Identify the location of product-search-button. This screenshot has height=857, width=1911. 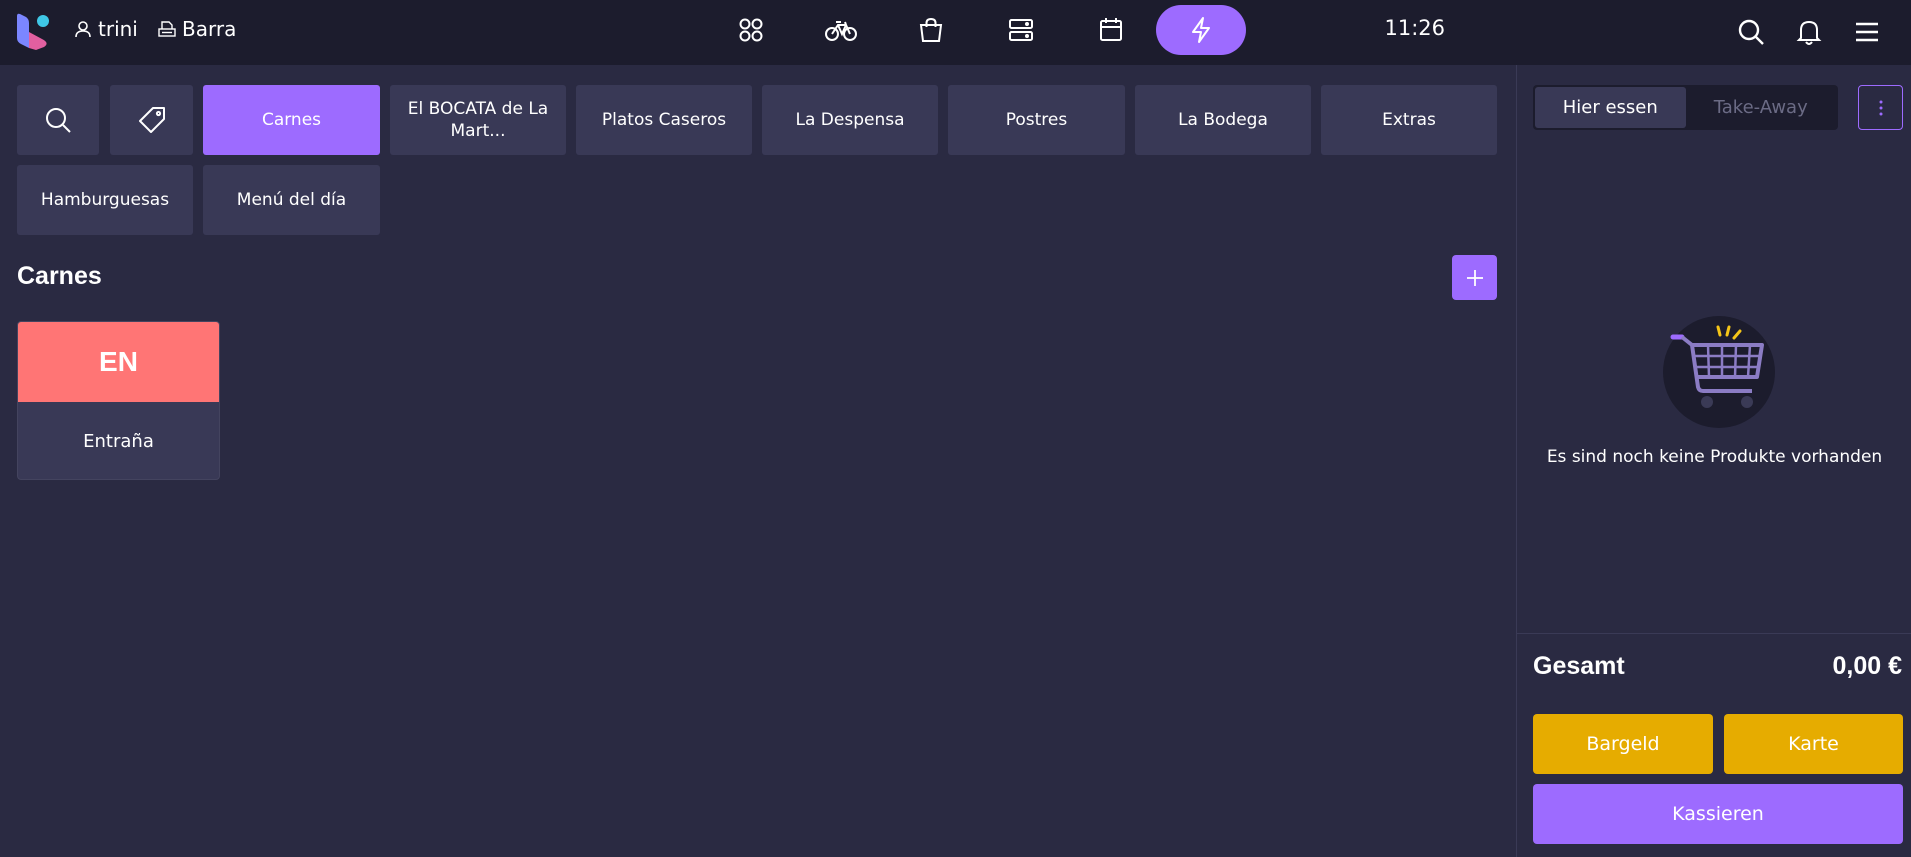
(58, 120).